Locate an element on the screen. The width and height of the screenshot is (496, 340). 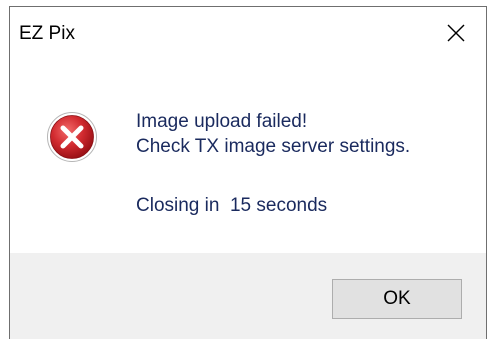
error-icon is located at coordinates (72, 137).